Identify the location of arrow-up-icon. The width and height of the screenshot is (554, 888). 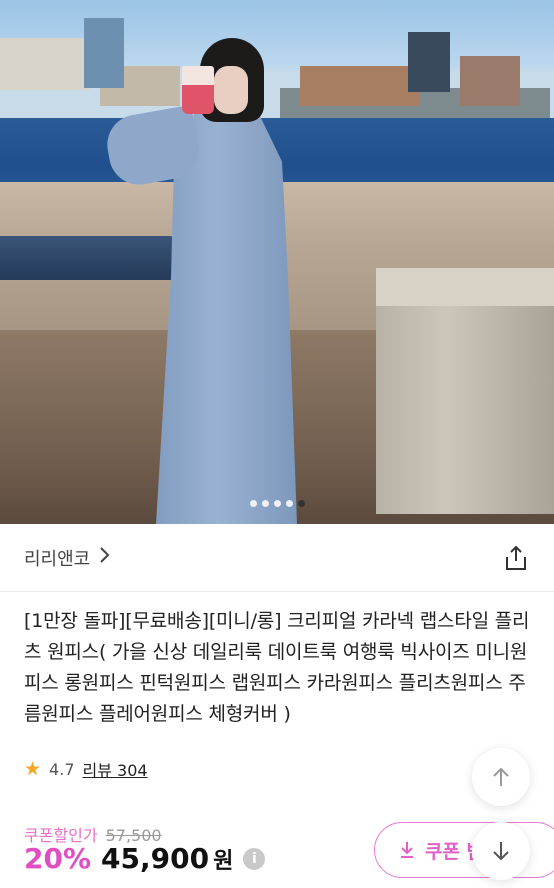
(501, 776).